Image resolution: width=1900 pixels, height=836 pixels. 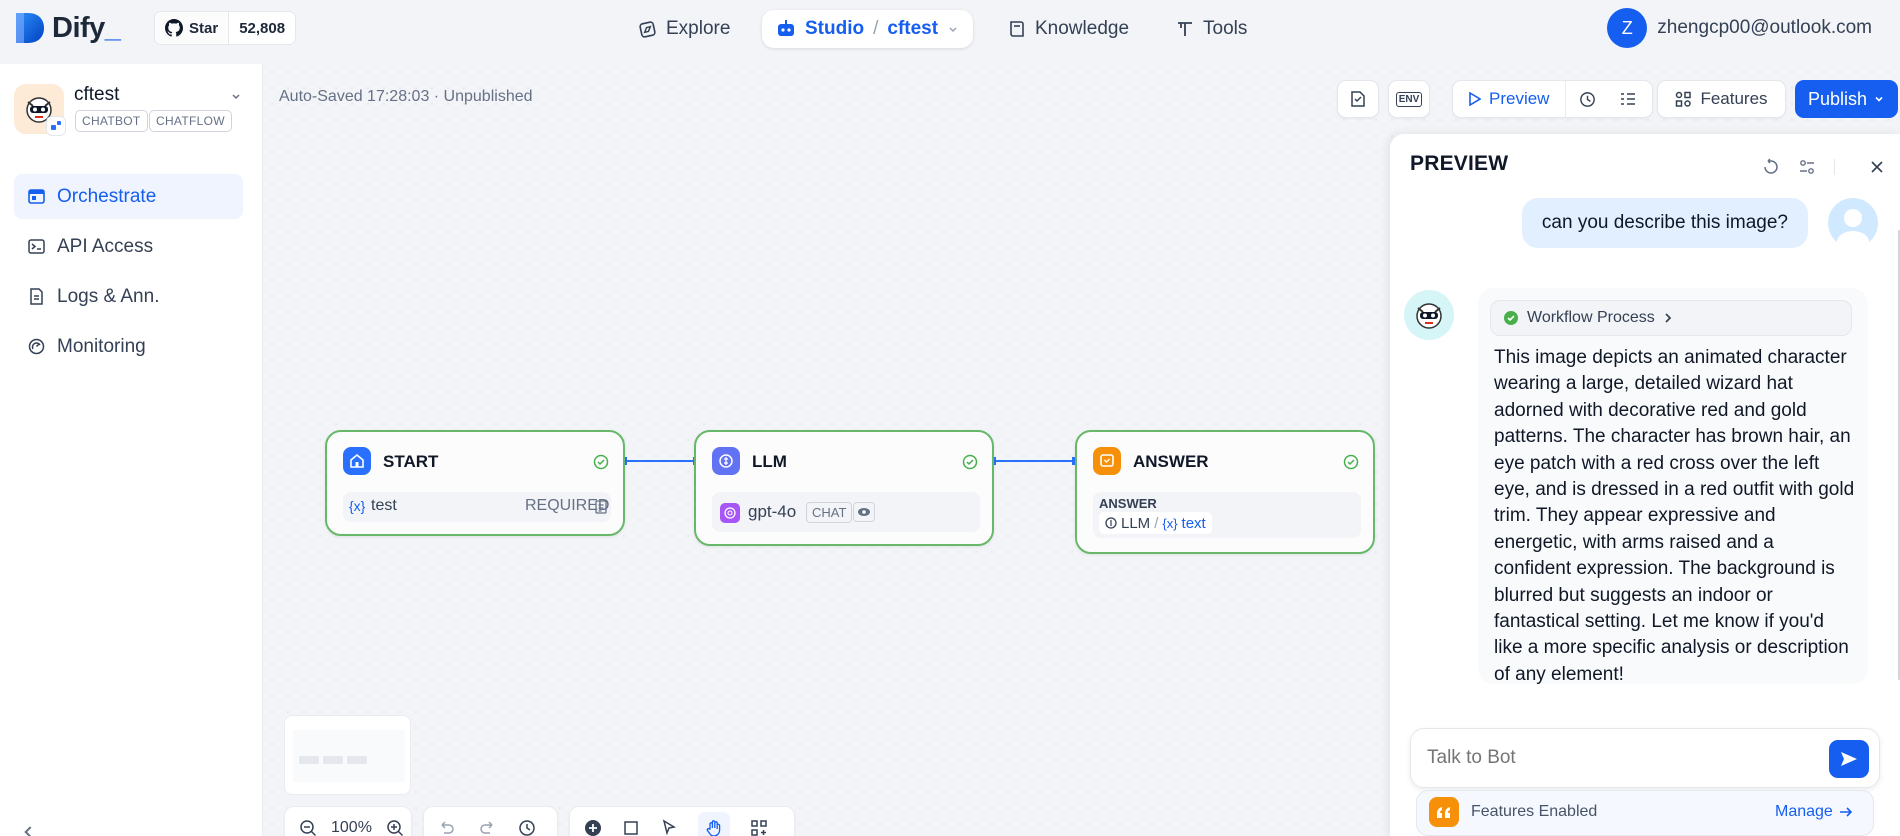 What do you see at coordinates (868, 29) in the screenshot?
I see `nav-studio: Studio / cftest` at bounding box center [868, 29].